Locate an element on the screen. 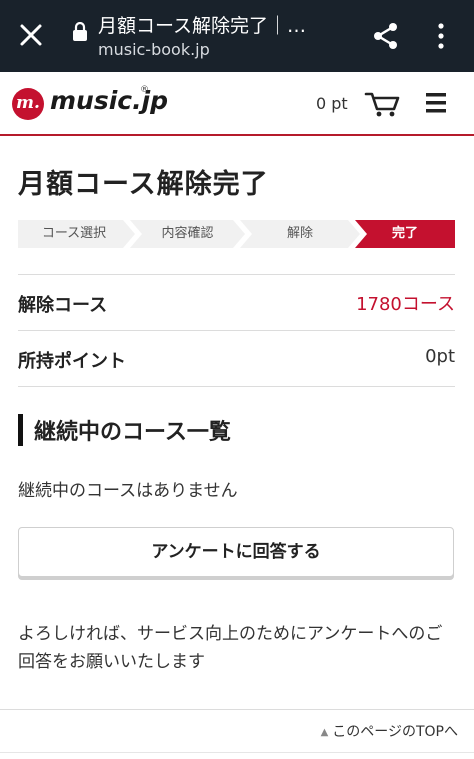 This screenshot has height=759, width=474. cart-icon is located at coordinates (382, 104).